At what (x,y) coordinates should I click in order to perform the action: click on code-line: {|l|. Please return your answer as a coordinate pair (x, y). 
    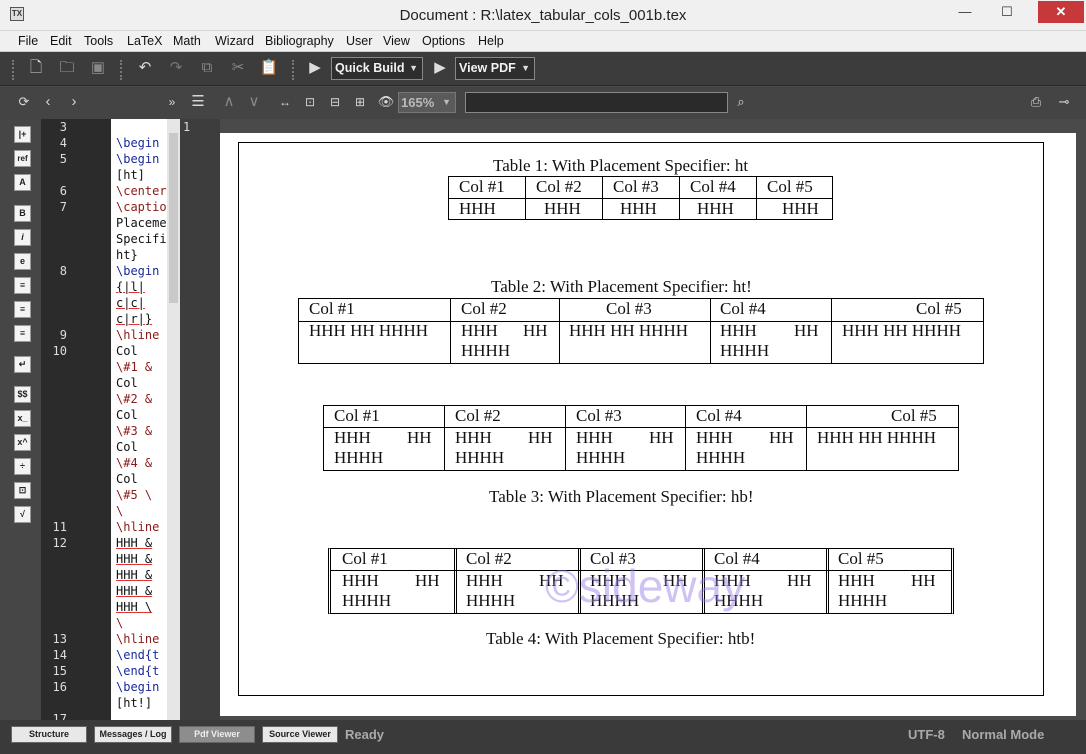
    Looking at the image, I should click on (130, 287).